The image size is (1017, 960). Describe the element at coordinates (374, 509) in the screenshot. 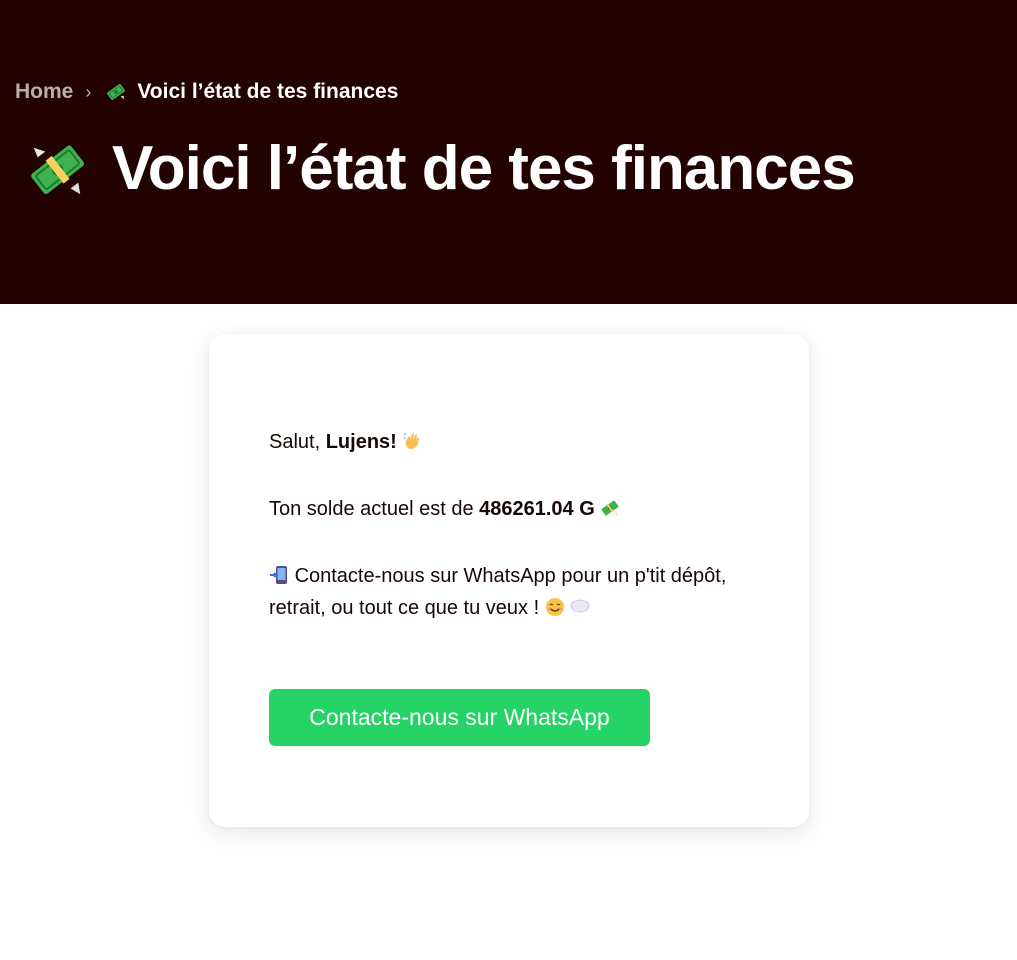

I see `balance-prefix: Ton solde actuel est de` at that location.